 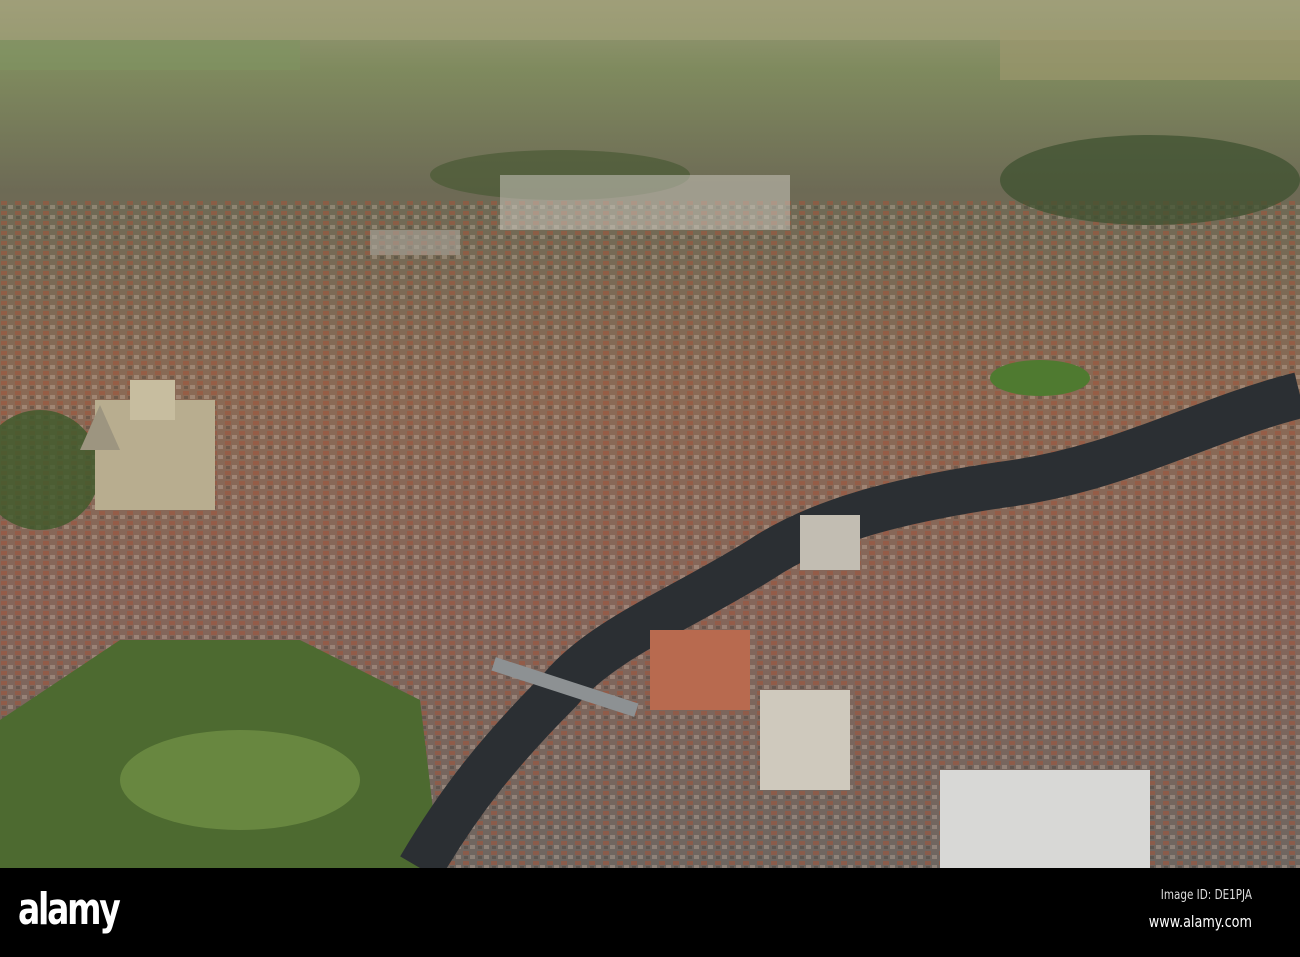 What do you see at coordinates (1206, 895) in the screenshot?
I see `image-id: Image ID: DE1PJA` at bounding box center [1206, 895].